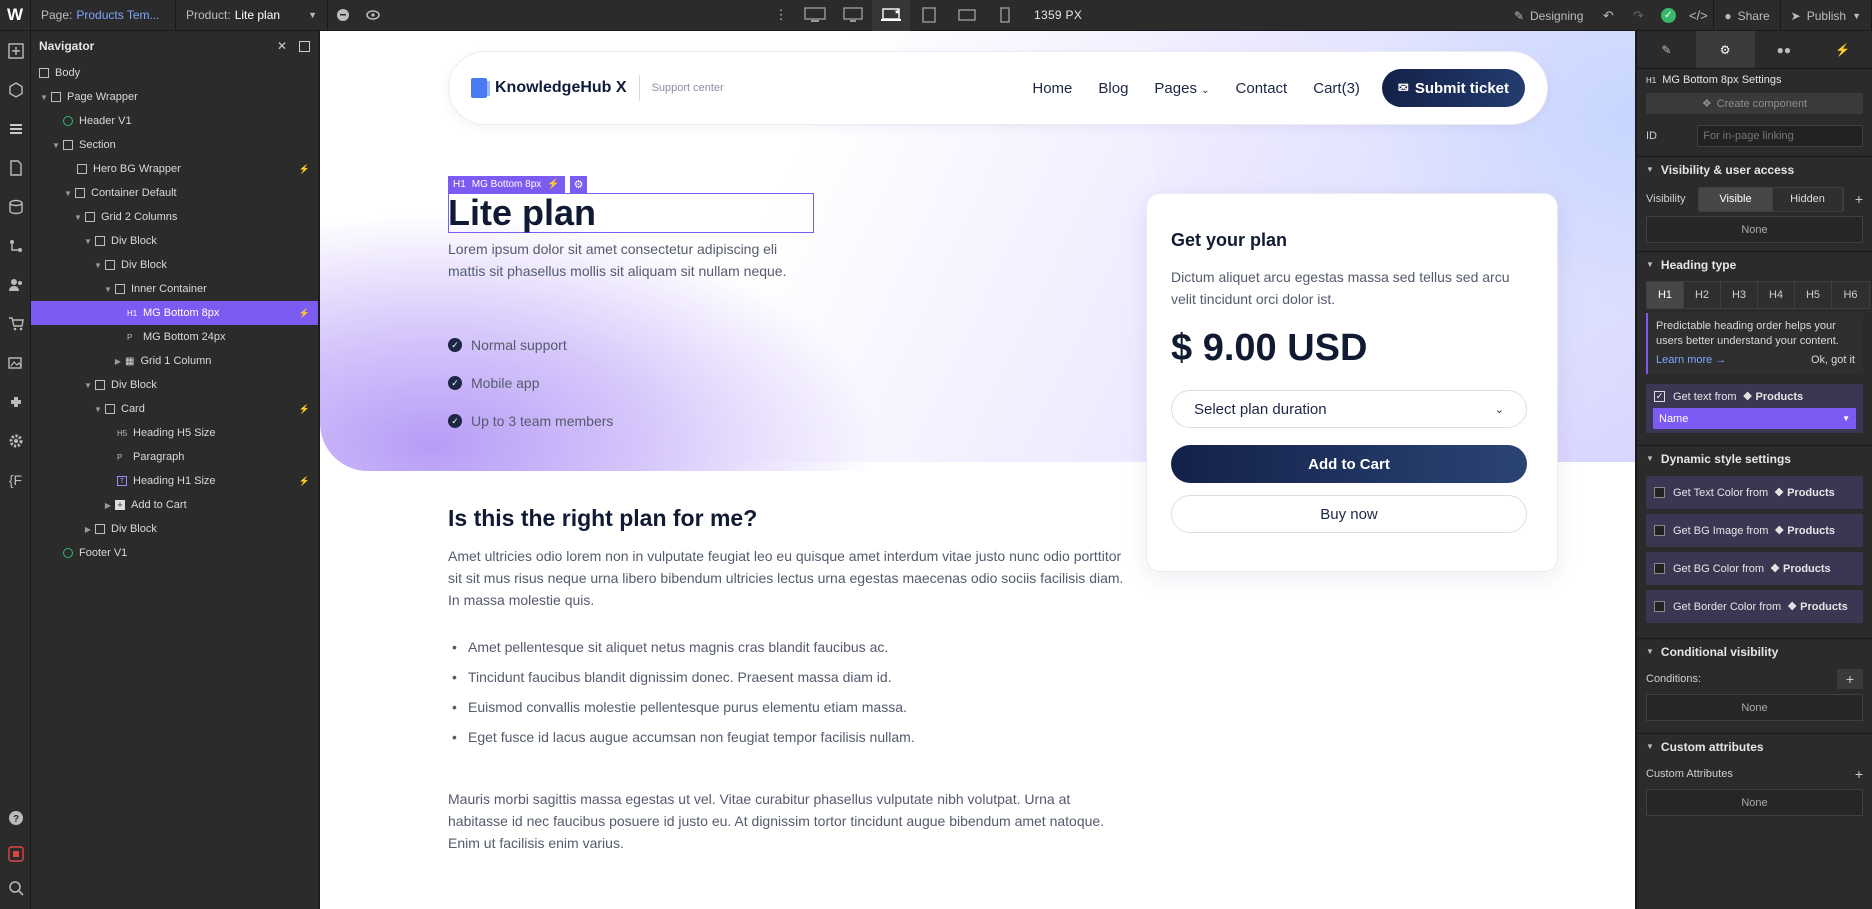 The image size is (1872, 909). What do you see at coordinates (174, 145) in the screenshot?
I see `nav-item-section: ▼ Section` at bounding box center [174, 145].